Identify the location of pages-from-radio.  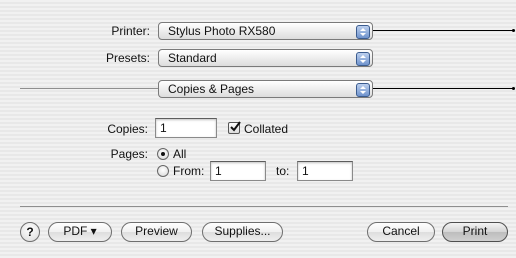
(163, 171).